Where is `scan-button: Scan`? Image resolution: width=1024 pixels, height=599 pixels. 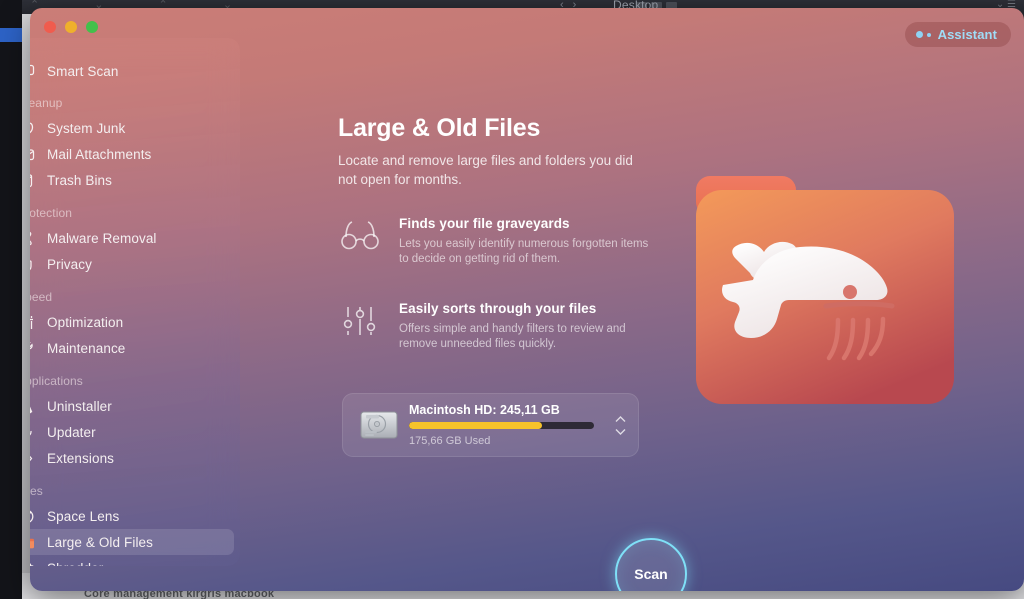 scan-button: Scan is located at coordinates (651, 564).